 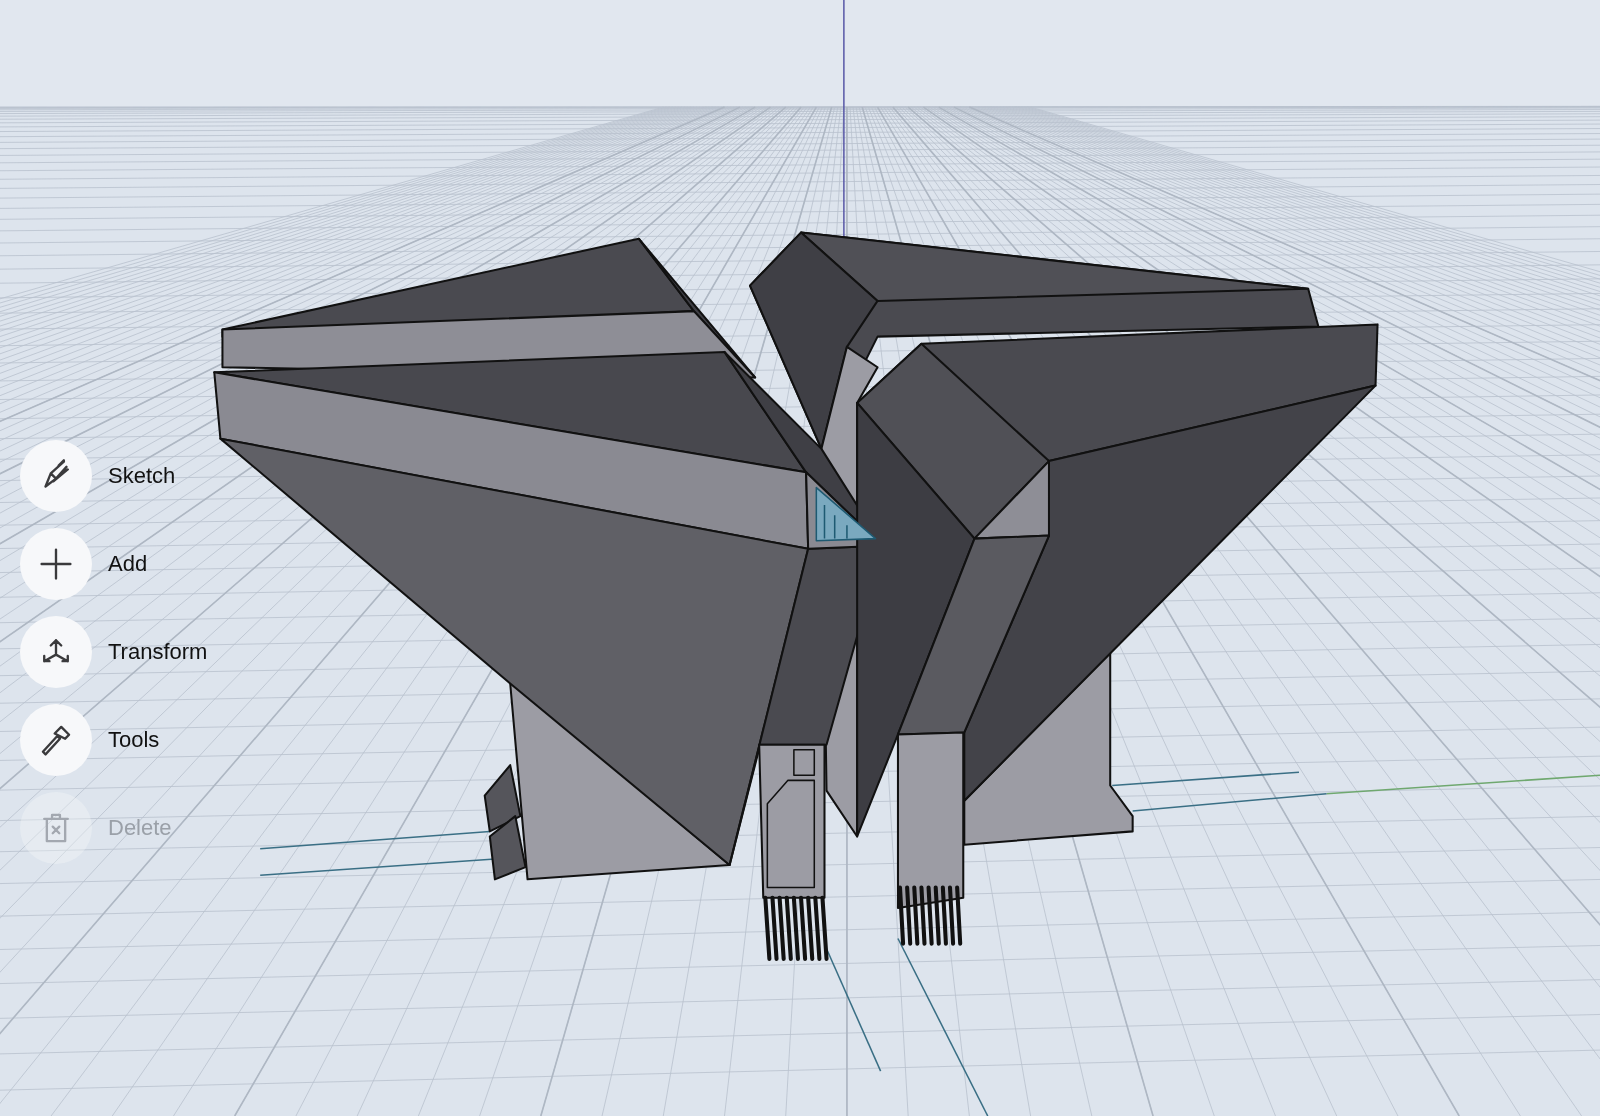 I want to click on tool-label: Add, so click(x=128, y=564).